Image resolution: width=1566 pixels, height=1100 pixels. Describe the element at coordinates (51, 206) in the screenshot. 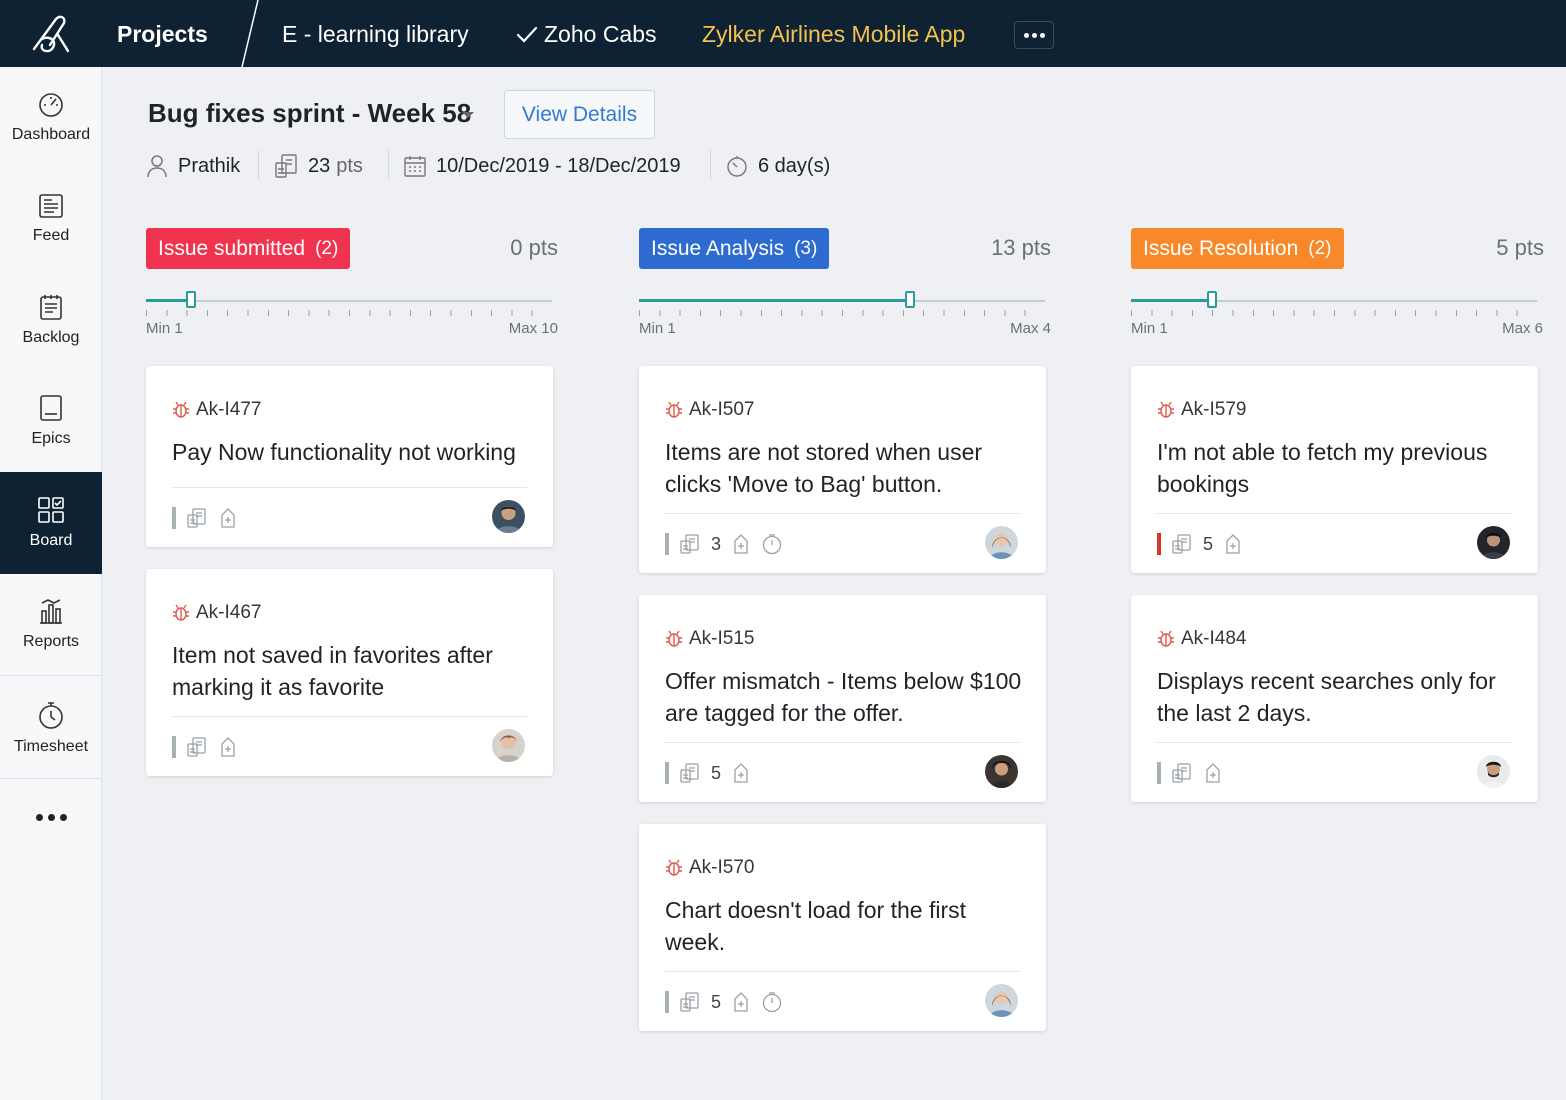

I see `feed-icon` at that location.